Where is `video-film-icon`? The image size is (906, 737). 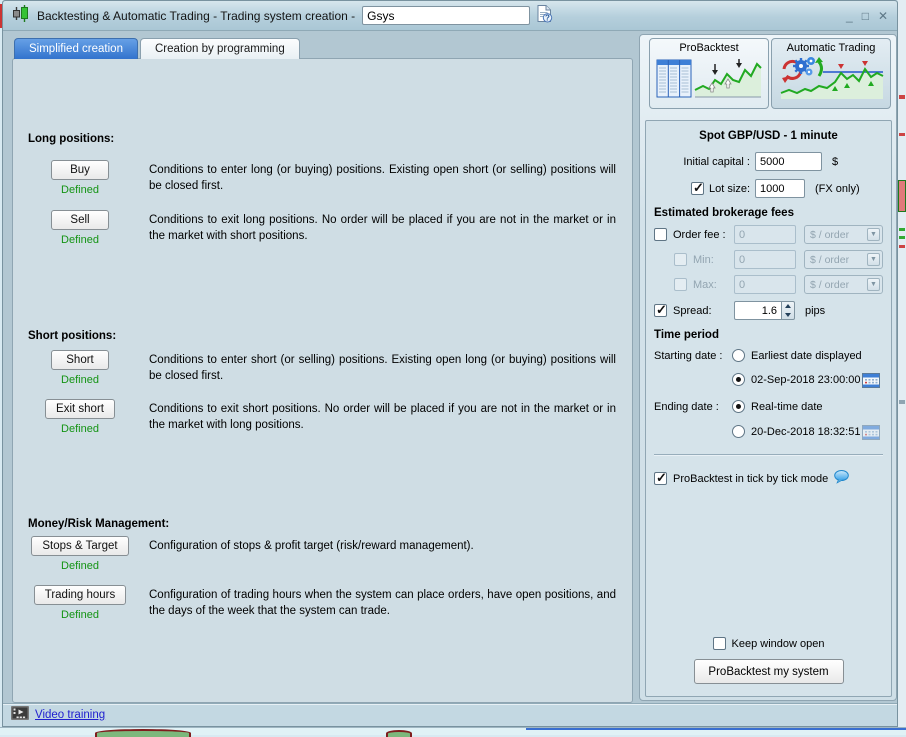
video-film-icon is located at coordinates (20, 715).